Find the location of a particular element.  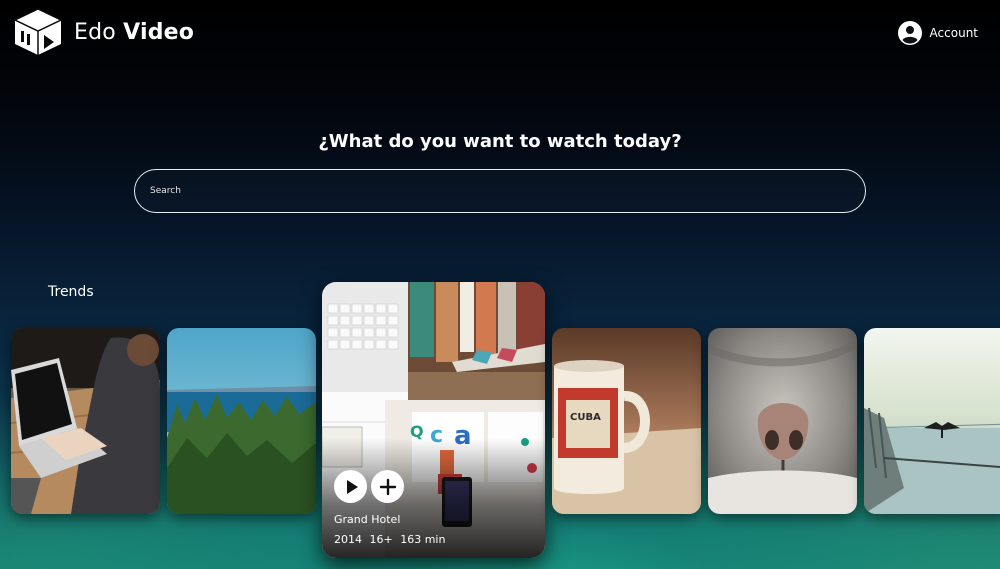

play-icon is located at coordinates (352, 486).